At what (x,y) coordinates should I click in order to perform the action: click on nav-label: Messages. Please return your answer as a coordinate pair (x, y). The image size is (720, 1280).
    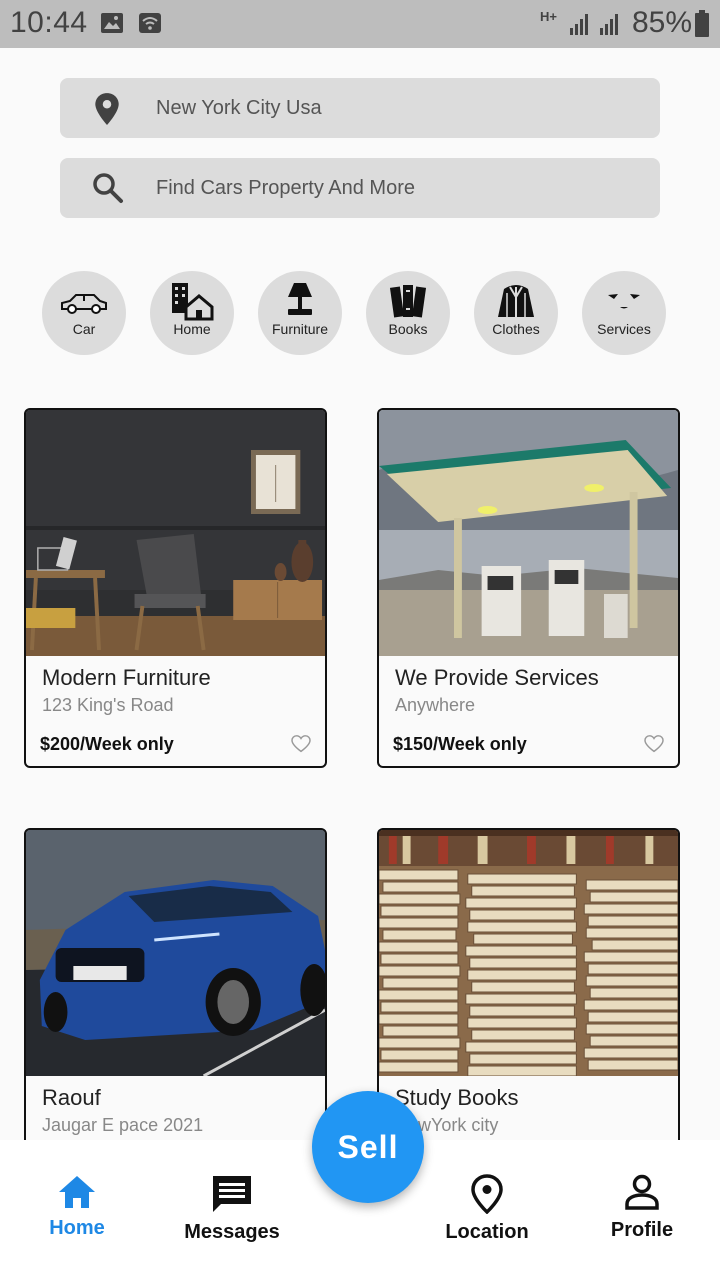
    Looking at the image, I should click on (232, 1232).